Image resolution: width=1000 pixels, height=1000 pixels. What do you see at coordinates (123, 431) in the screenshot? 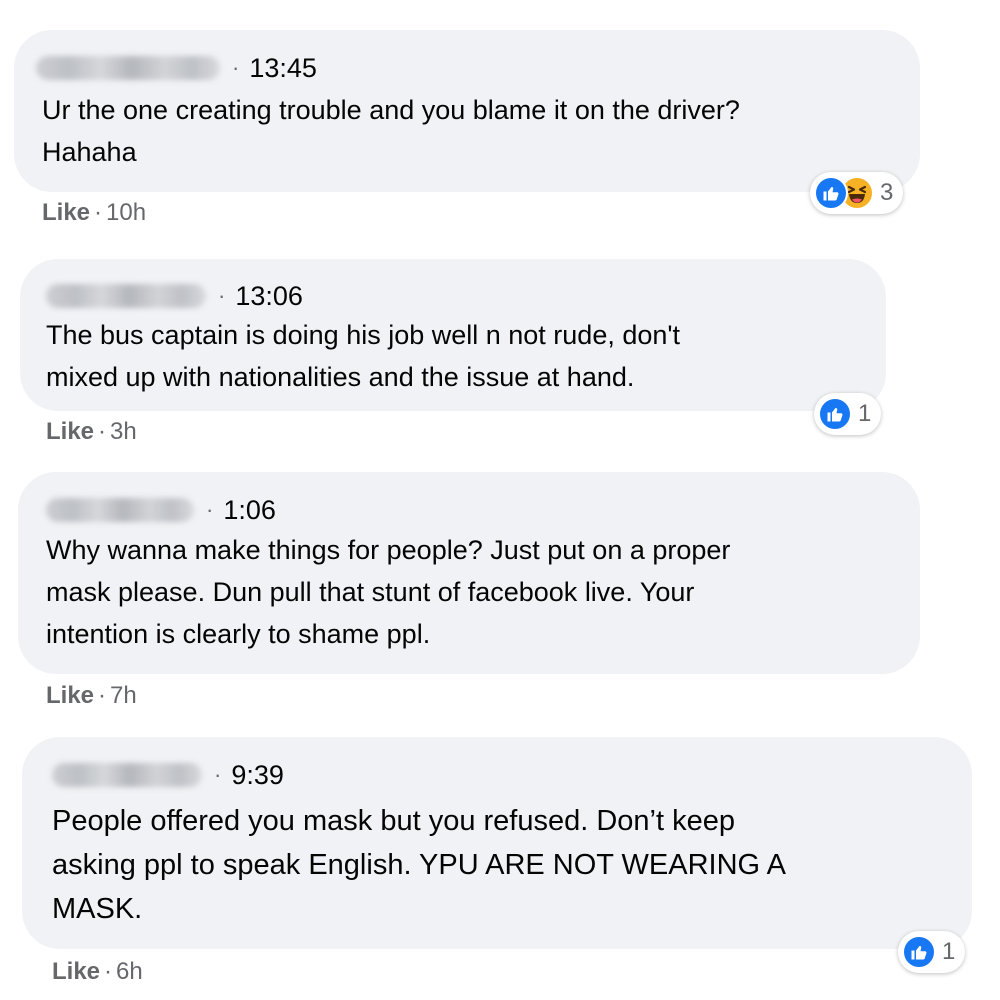
I see `comment-age: 3h` at bounding box center [123, 431].